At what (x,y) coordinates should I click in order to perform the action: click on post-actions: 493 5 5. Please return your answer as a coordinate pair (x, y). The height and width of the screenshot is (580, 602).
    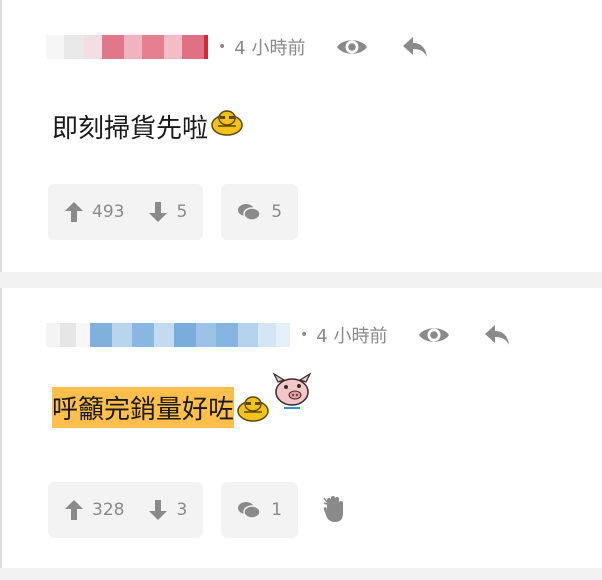
    Looking at the image, I should click on (173, 212).